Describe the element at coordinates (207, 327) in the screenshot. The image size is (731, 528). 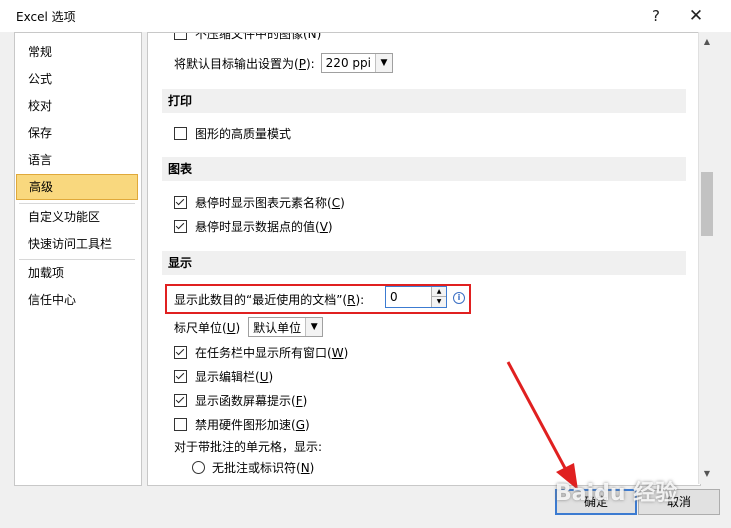
I see `ruler-units-label: 标尺单位(U)` at that location.